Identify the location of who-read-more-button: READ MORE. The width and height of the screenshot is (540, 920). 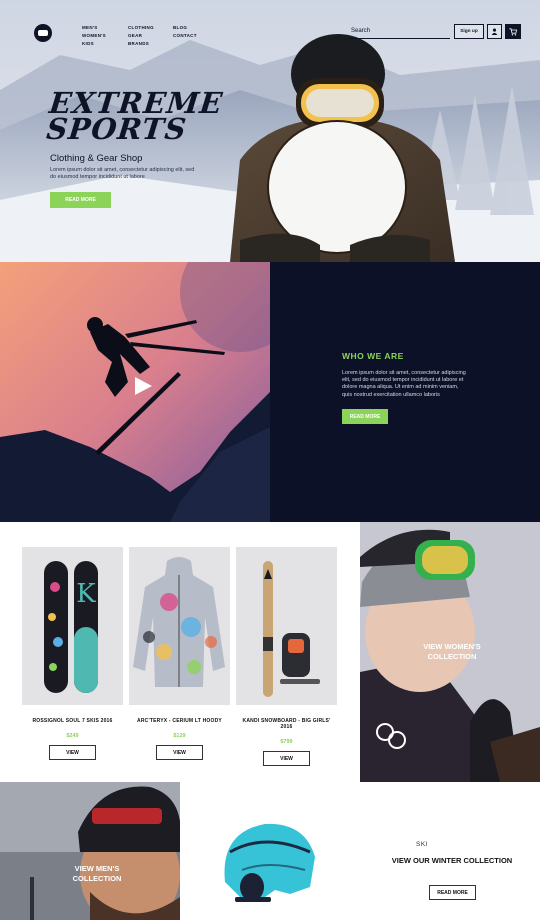
(365, 416).